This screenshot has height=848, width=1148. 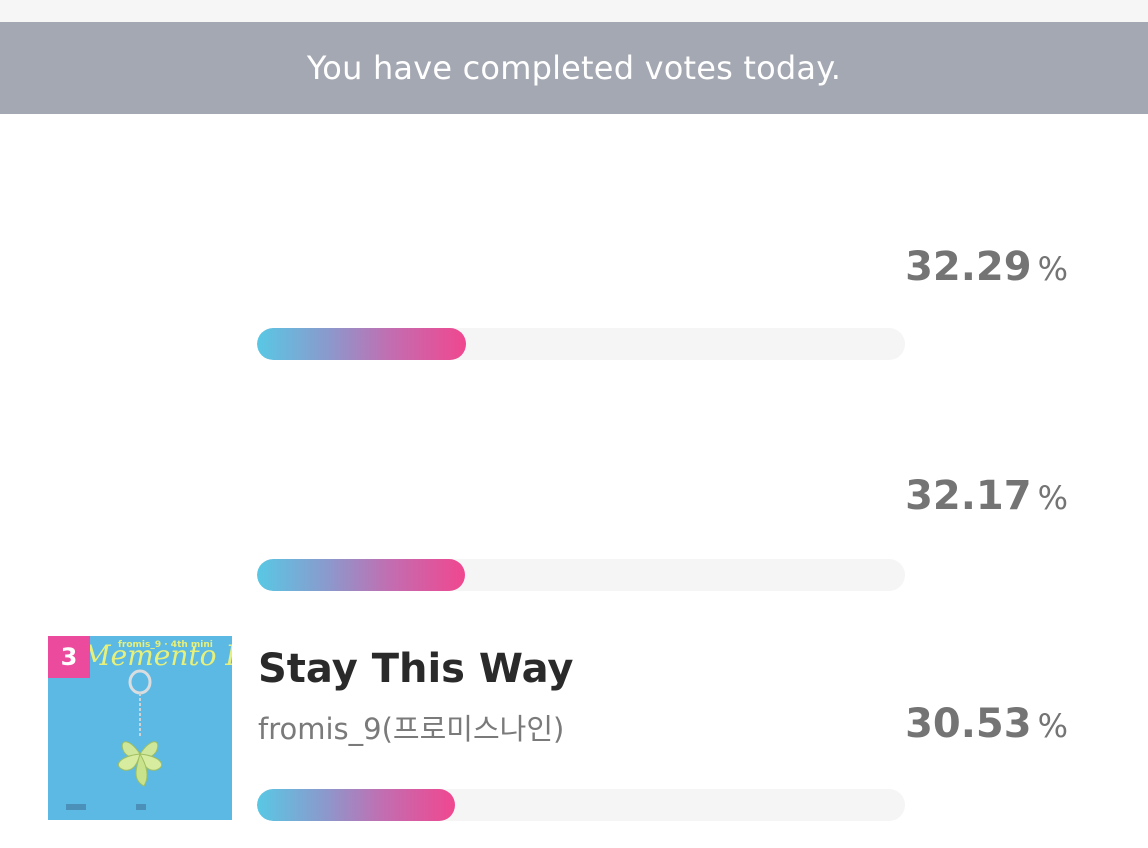 I want to click on banner-text: You have completed votes today., so click(x=574, y=68).